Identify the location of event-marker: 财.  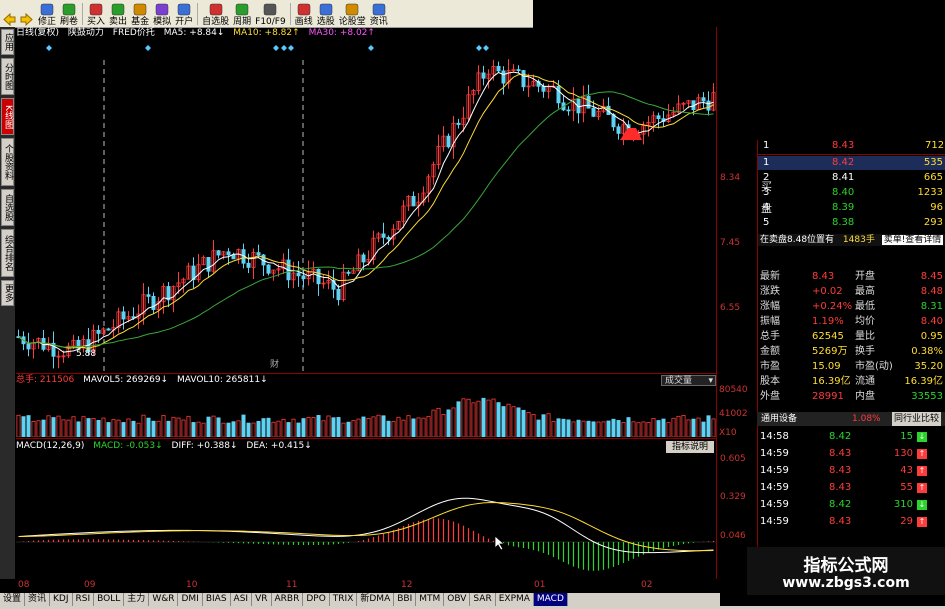
(274, 363).